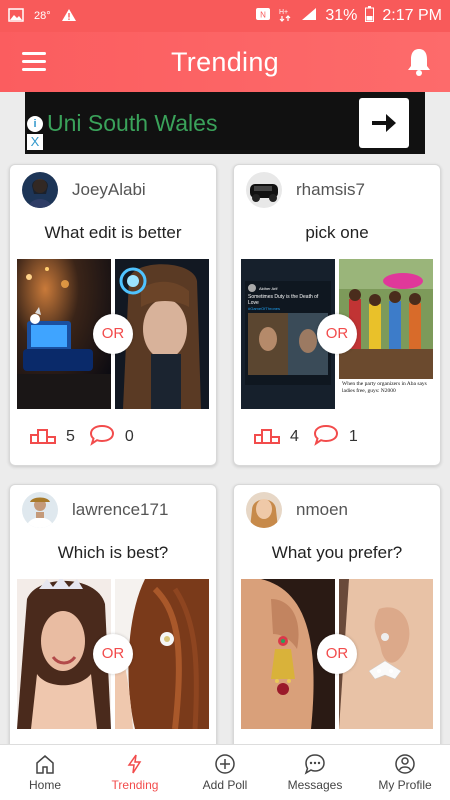 This screenshot has width=450, height=800. I want to click on svg-text: N, so click(263, 14).